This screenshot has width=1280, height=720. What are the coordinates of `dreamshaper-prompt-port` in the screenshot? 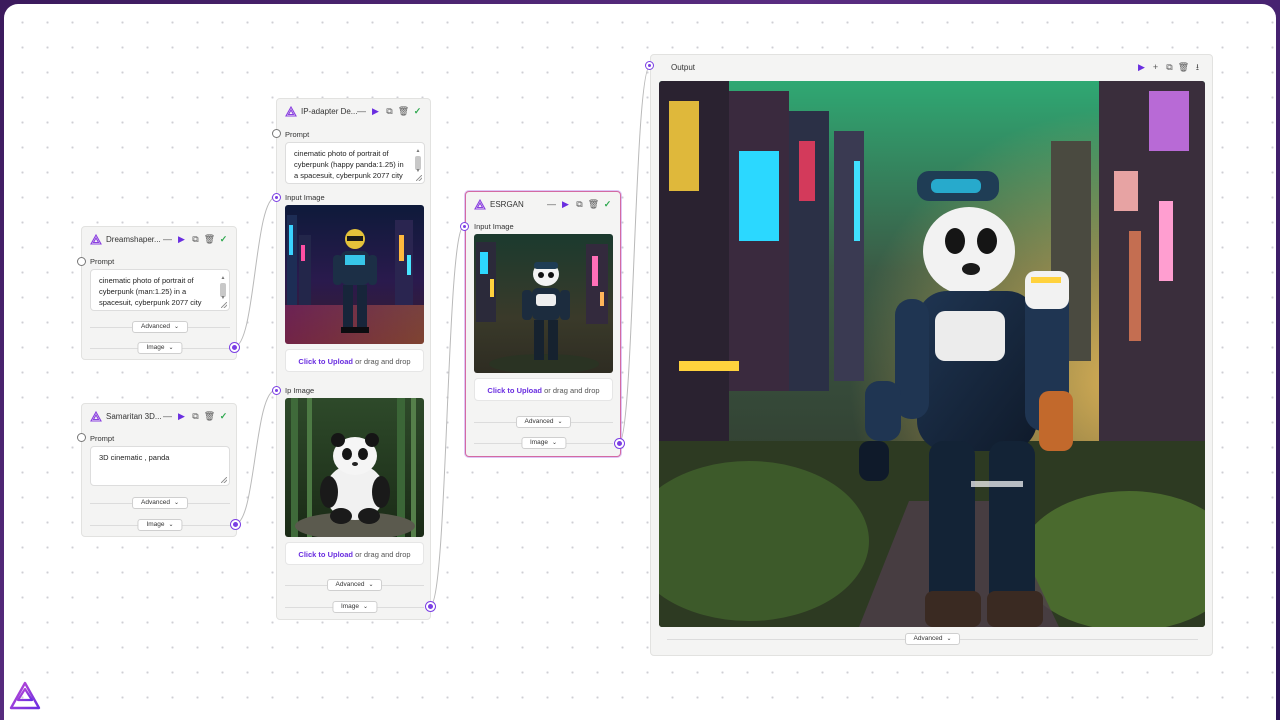 It's located at (81, 261).